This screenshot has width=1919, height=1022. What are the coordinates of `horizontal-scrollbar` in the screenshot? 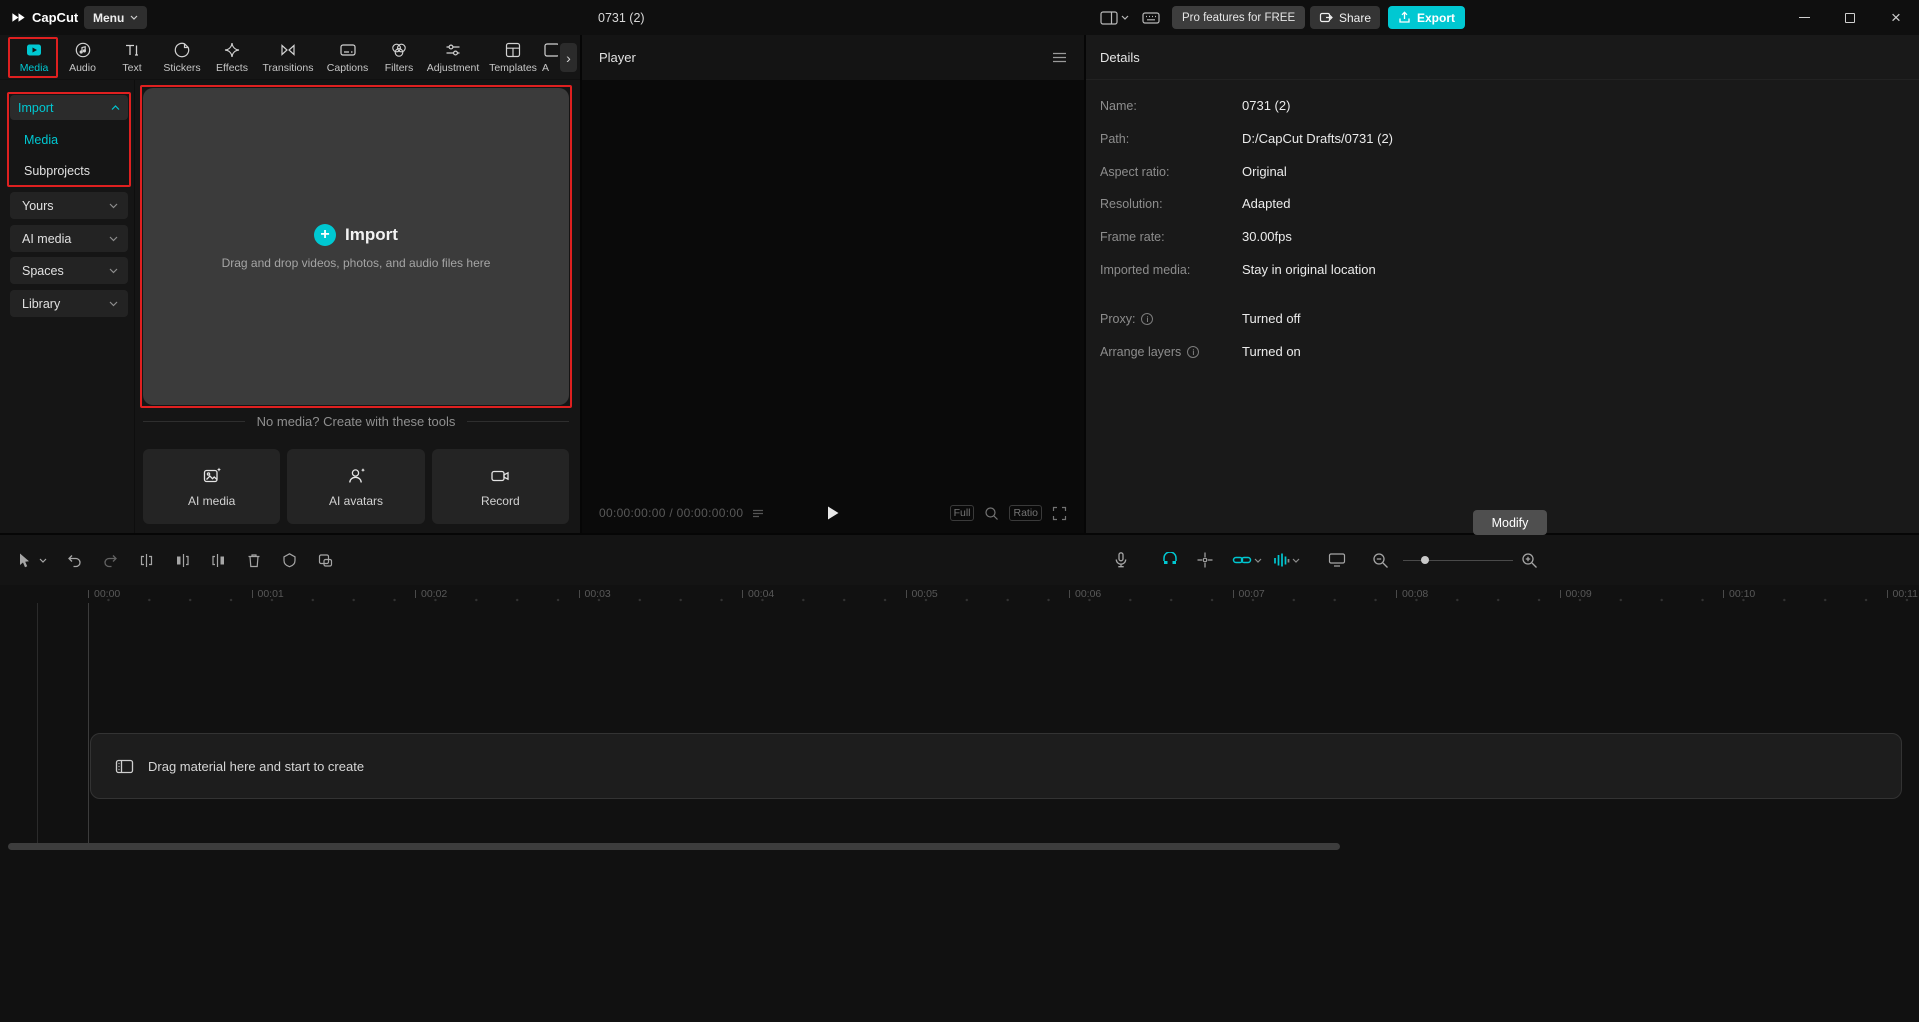 It's located at (674, 846).